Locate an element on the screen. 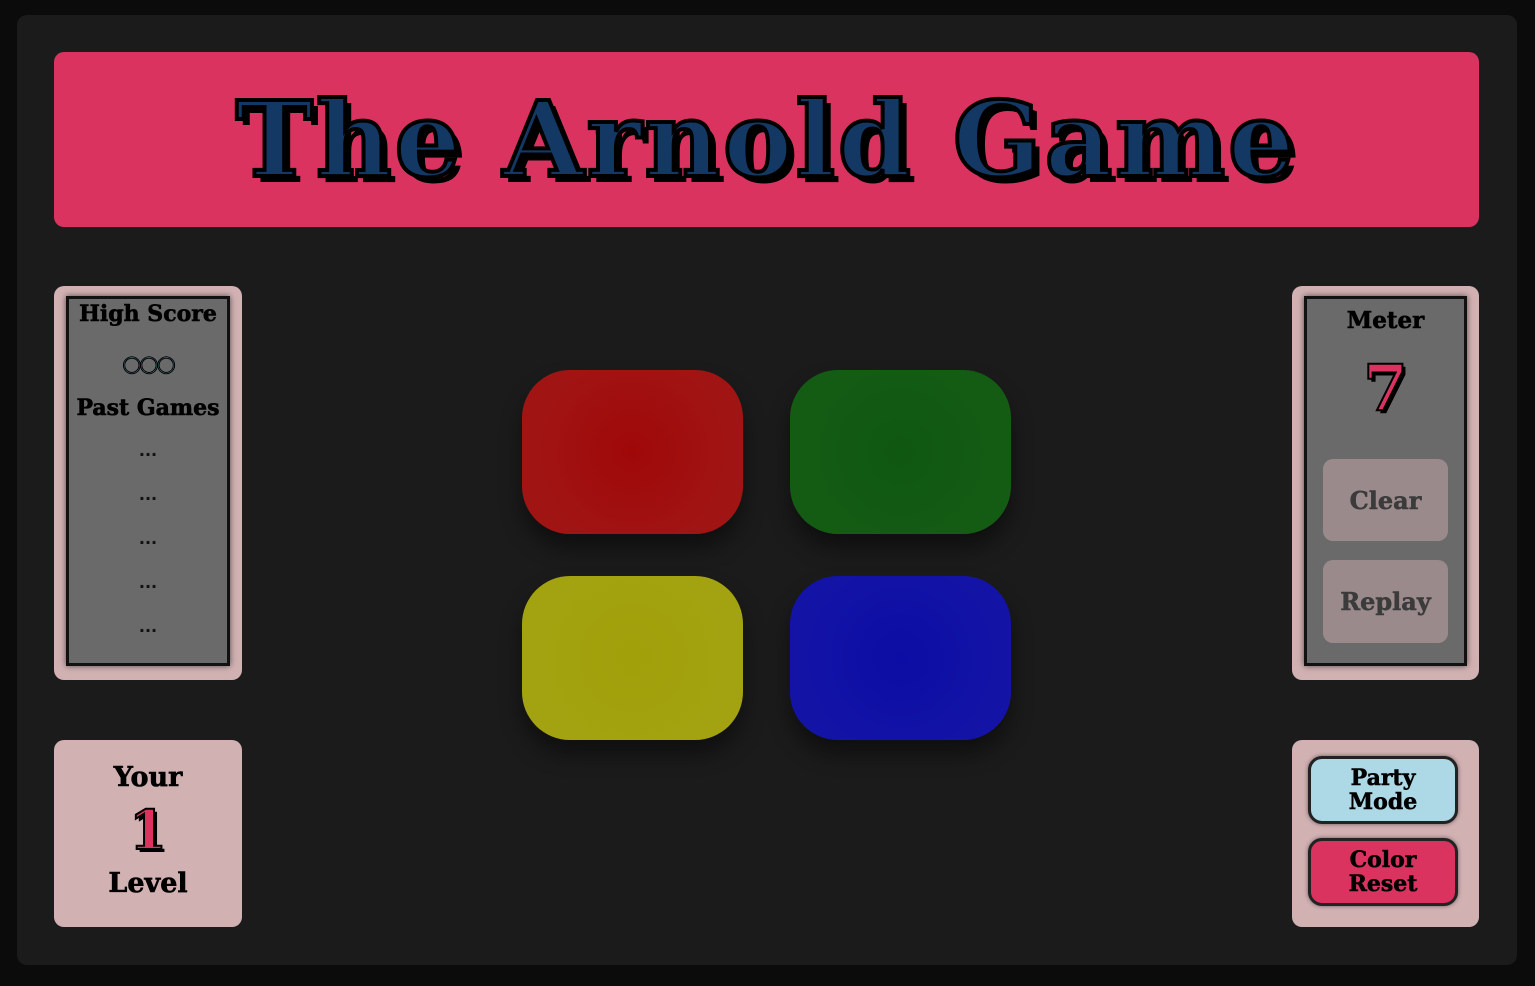 The height and width of the screenshot is (986, 1535). color-reset-label: Color Reset is located at coordinates (1383, 872).